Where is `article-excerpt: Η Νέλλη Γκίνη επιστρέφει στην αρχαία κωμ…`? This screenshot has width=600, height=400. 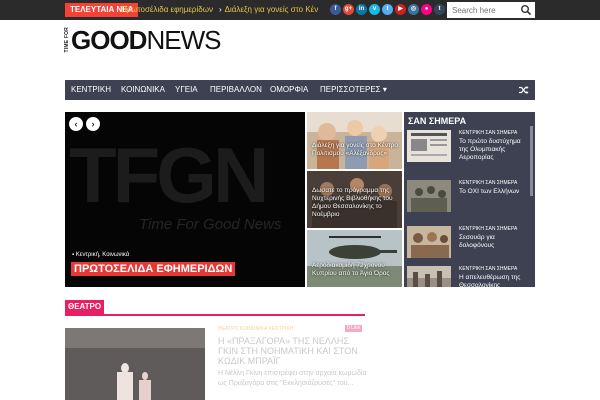 article-excerpt: Η Νέλλη Γκίνη επιστρέφει στην αρχαία κωμ… is located at coordinates (292, 378).